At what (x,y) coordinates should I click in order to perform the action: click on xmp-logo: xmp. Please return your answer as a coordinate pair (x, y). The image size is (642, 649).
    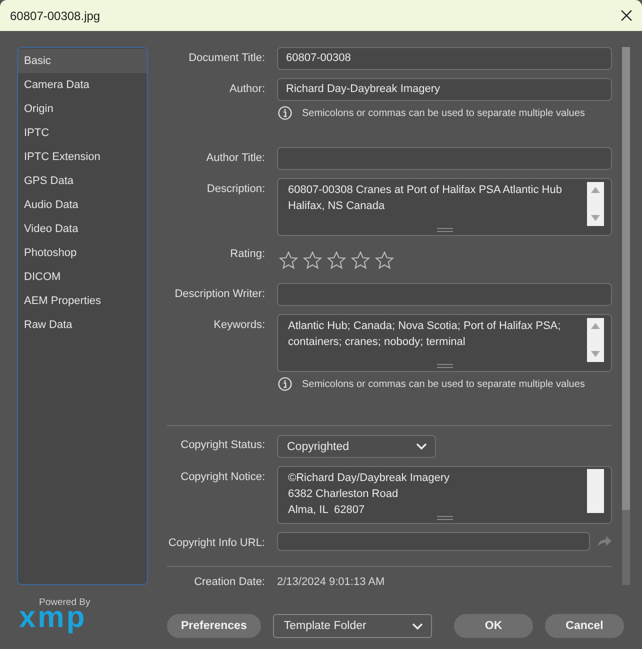
    Looking at the image, I should click on (53, 623).